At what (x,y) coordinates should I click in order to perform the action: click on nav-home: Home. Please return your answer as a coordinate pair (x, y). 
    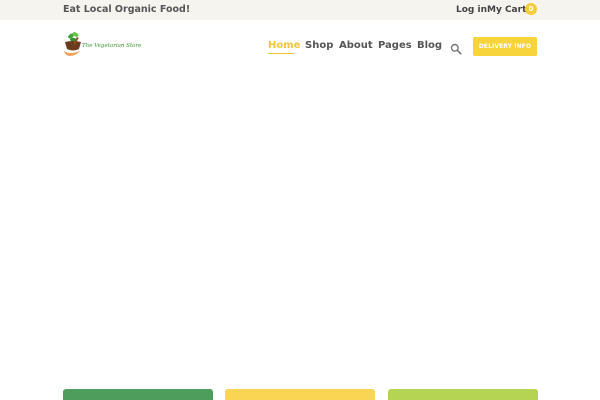
    Looking at the image, I should click on (284, 46).